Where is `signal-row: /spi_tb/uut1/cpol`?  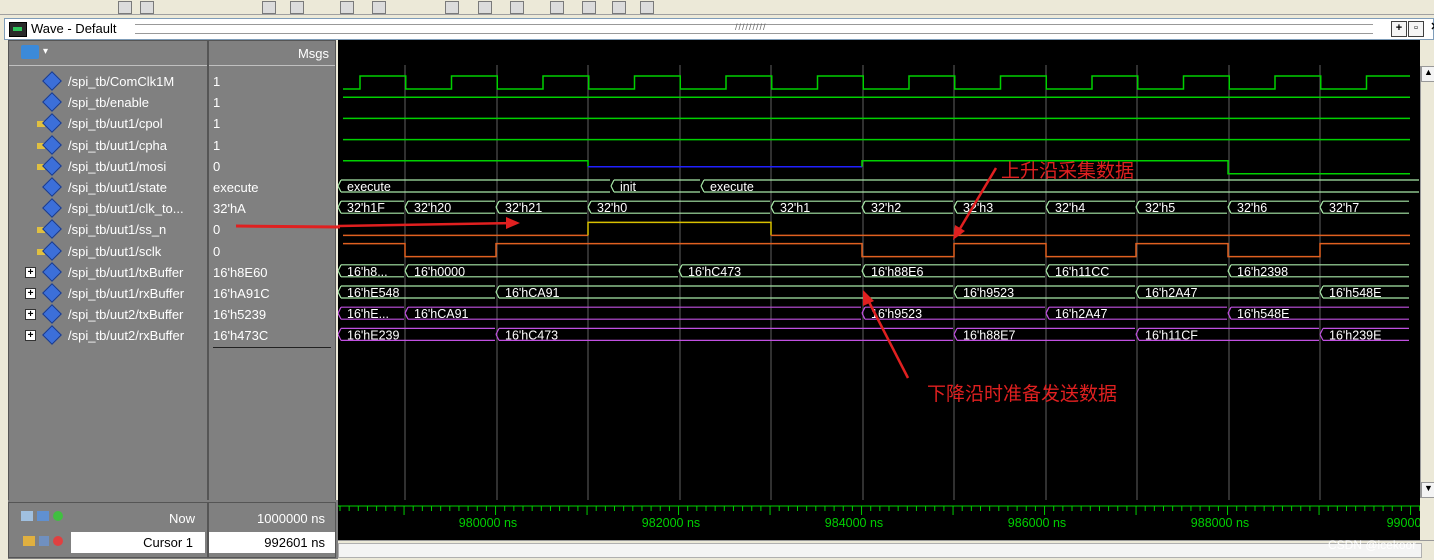
signal-row: /spi_tb/uut1/cpol is located at coordinates (108, 123).